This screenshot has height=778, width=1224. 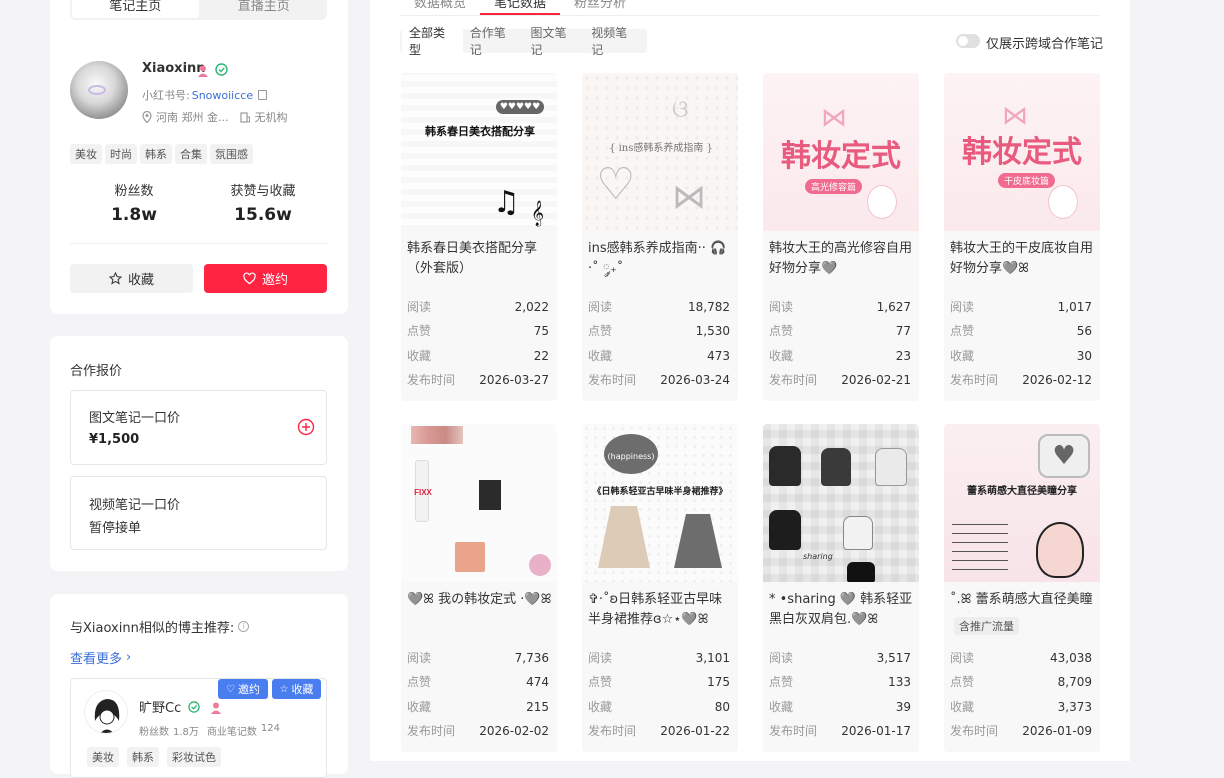 What do you see at coordinates (712, 658) in the screenshot?
I see `reads-value: 3,101` at bounding box center [712, 658].